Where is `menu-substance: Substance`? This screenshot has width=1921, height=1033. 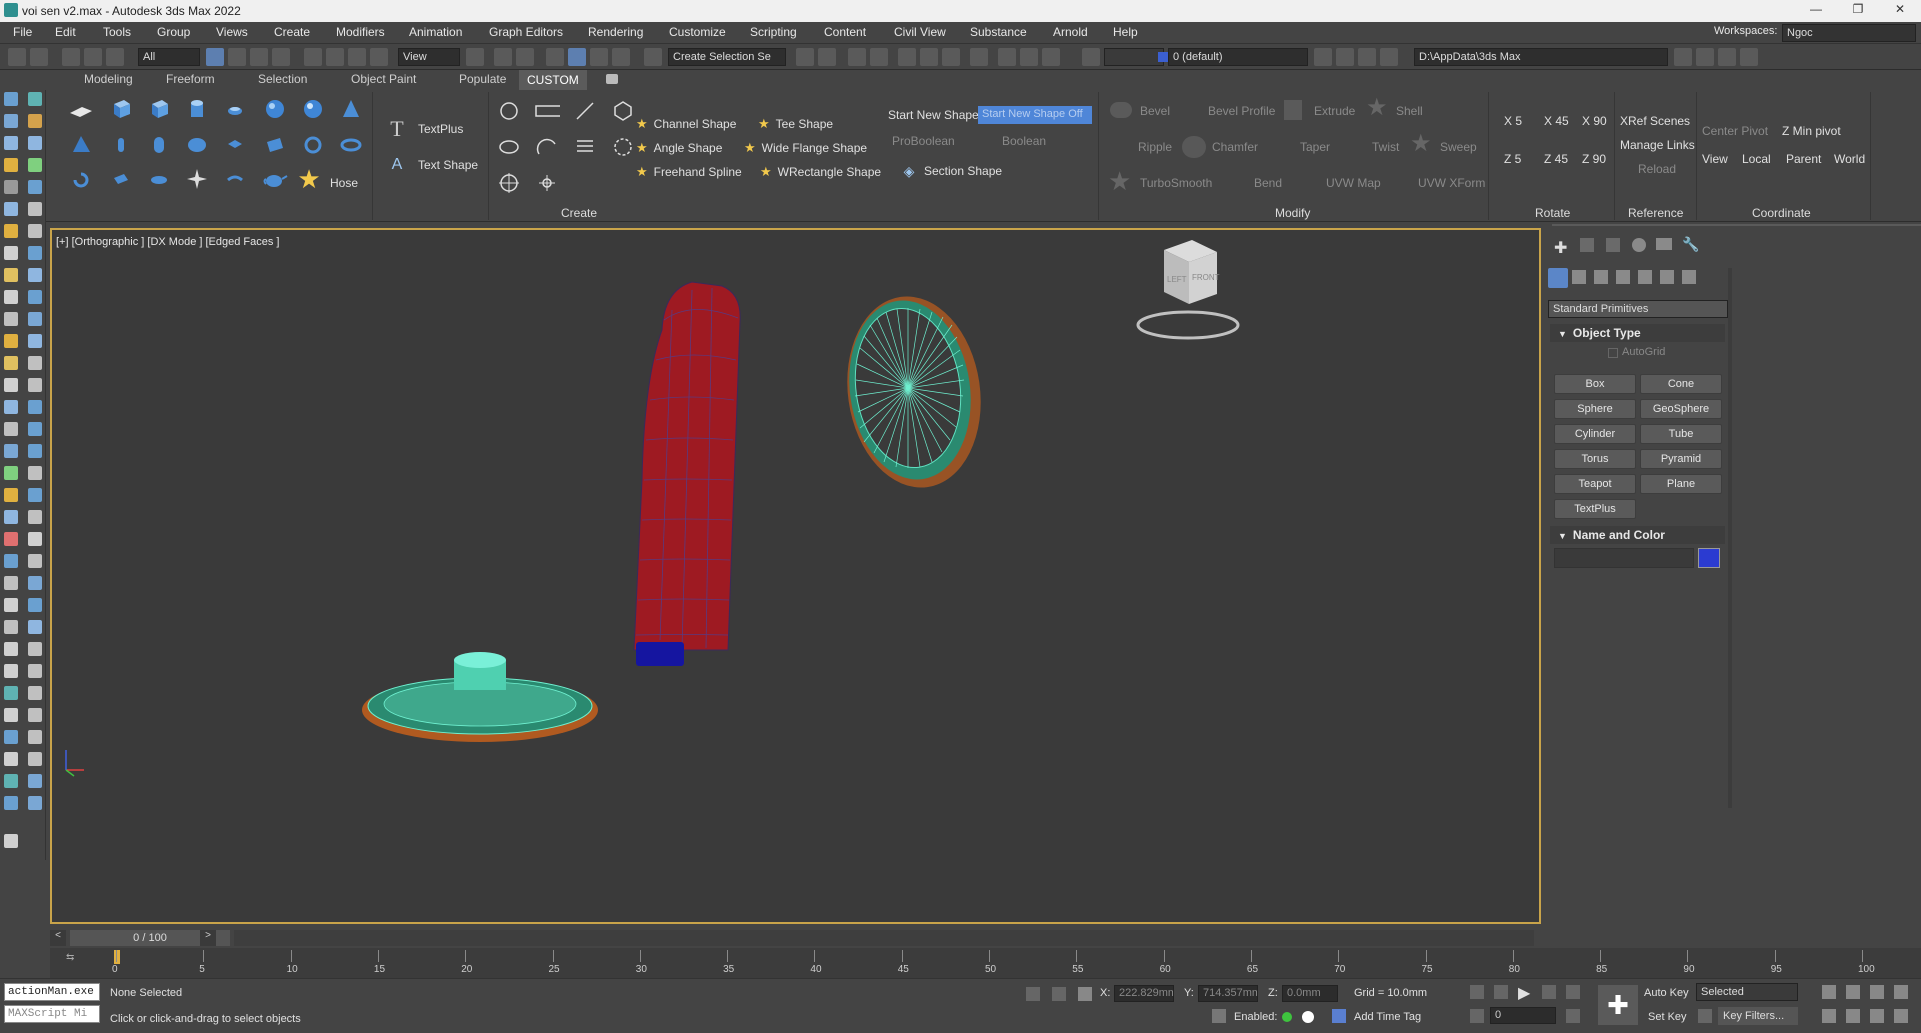 menu-substance: Substance is located at coordinates (998, 32).